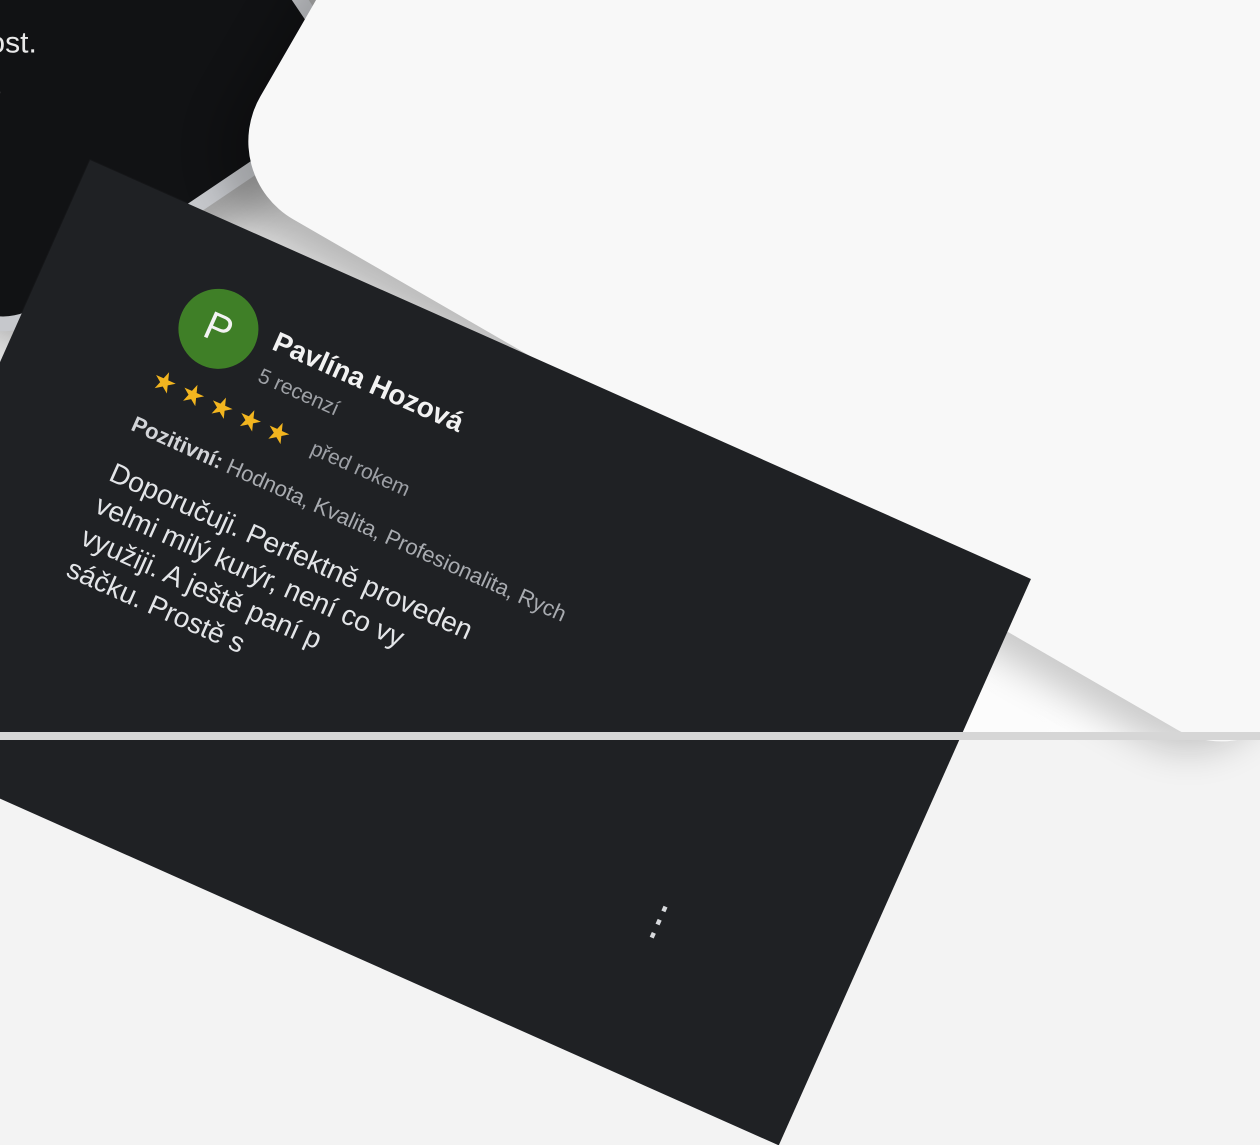 The image size is (1260, 1145). Describe the element at coordinates (659, 921) in the screenshot. I see `more-vertical-icon: ⋮` at that location.